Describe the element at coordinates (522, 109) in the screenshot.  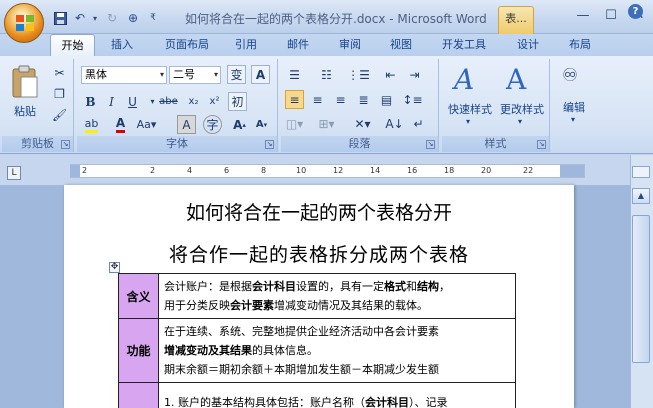
I see `change-styles-label: 更改样式` at that location.